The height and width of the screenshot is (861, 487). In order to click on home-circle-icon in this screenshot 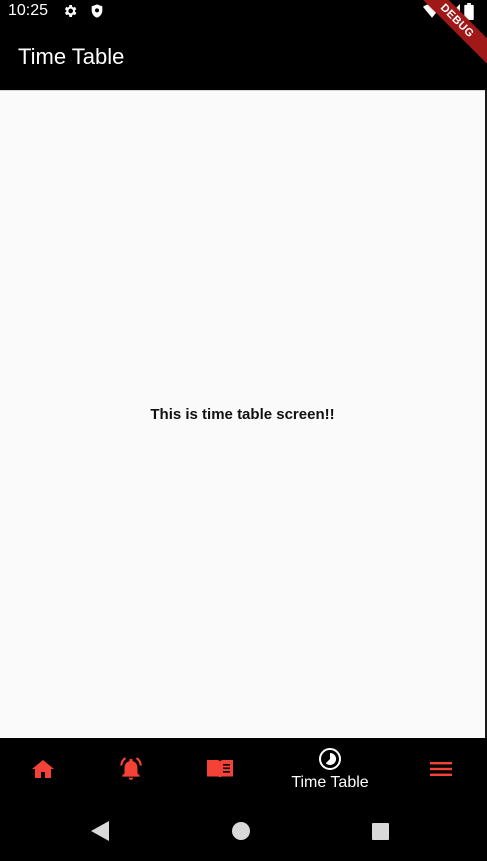, I will do `click(241, 831)`.